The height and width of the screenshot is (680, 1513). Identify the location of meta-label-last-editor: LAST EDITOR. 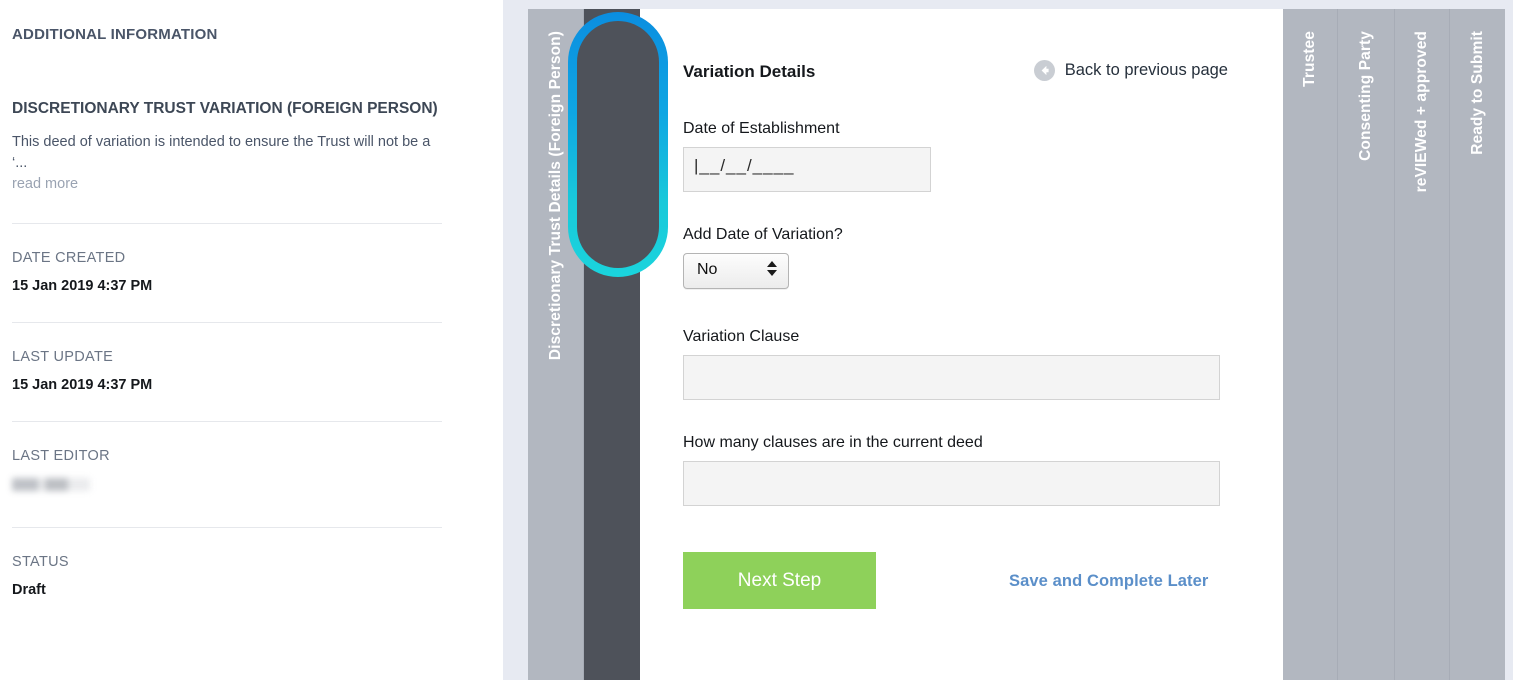
(61, 456).